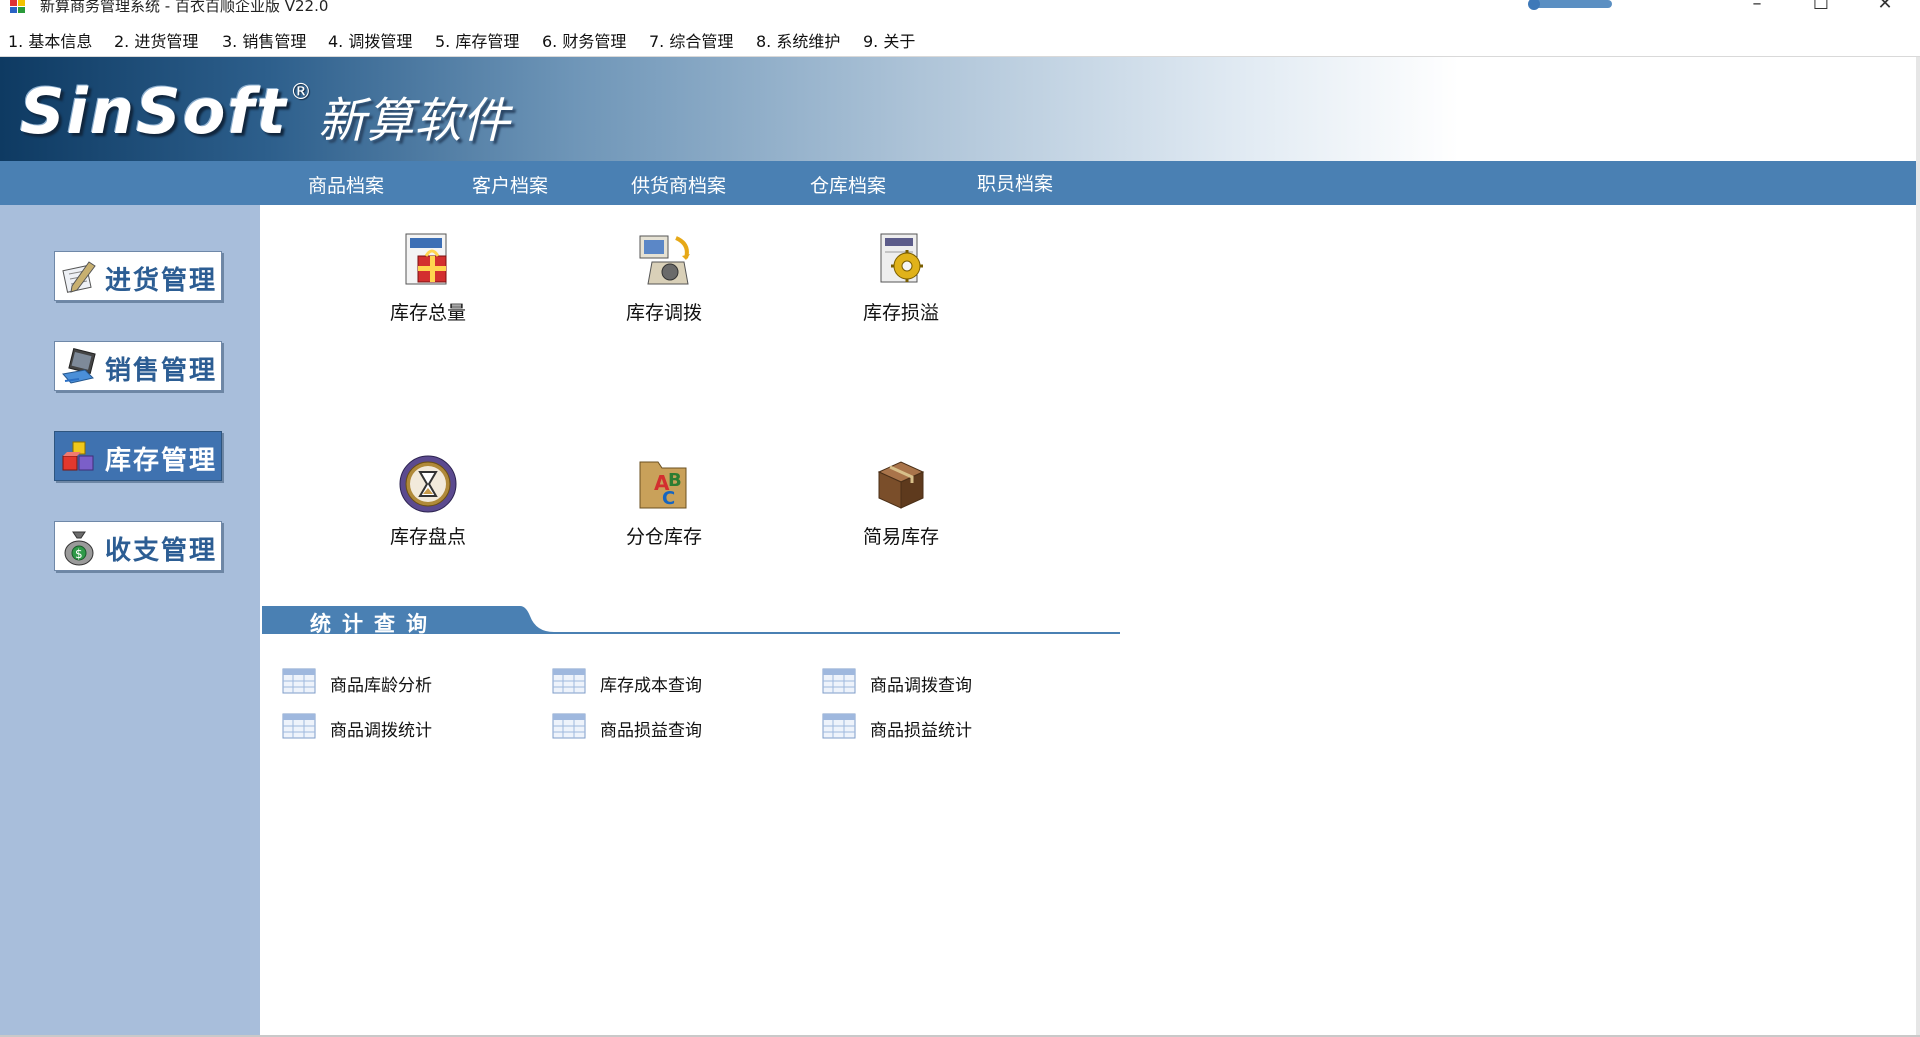 This screenshot has height=1037, width=1920. What do you see at coordinates (584, 42) in the screenshot?
I see `menu-finance: 6. 财务管理` at bounding box center [584, 42].